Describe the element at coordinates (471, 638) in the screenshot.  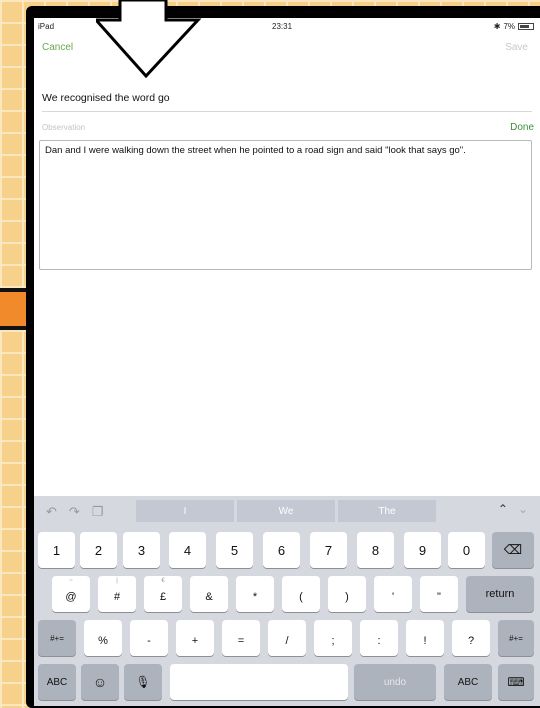
I see `key-question: ?` at that location.